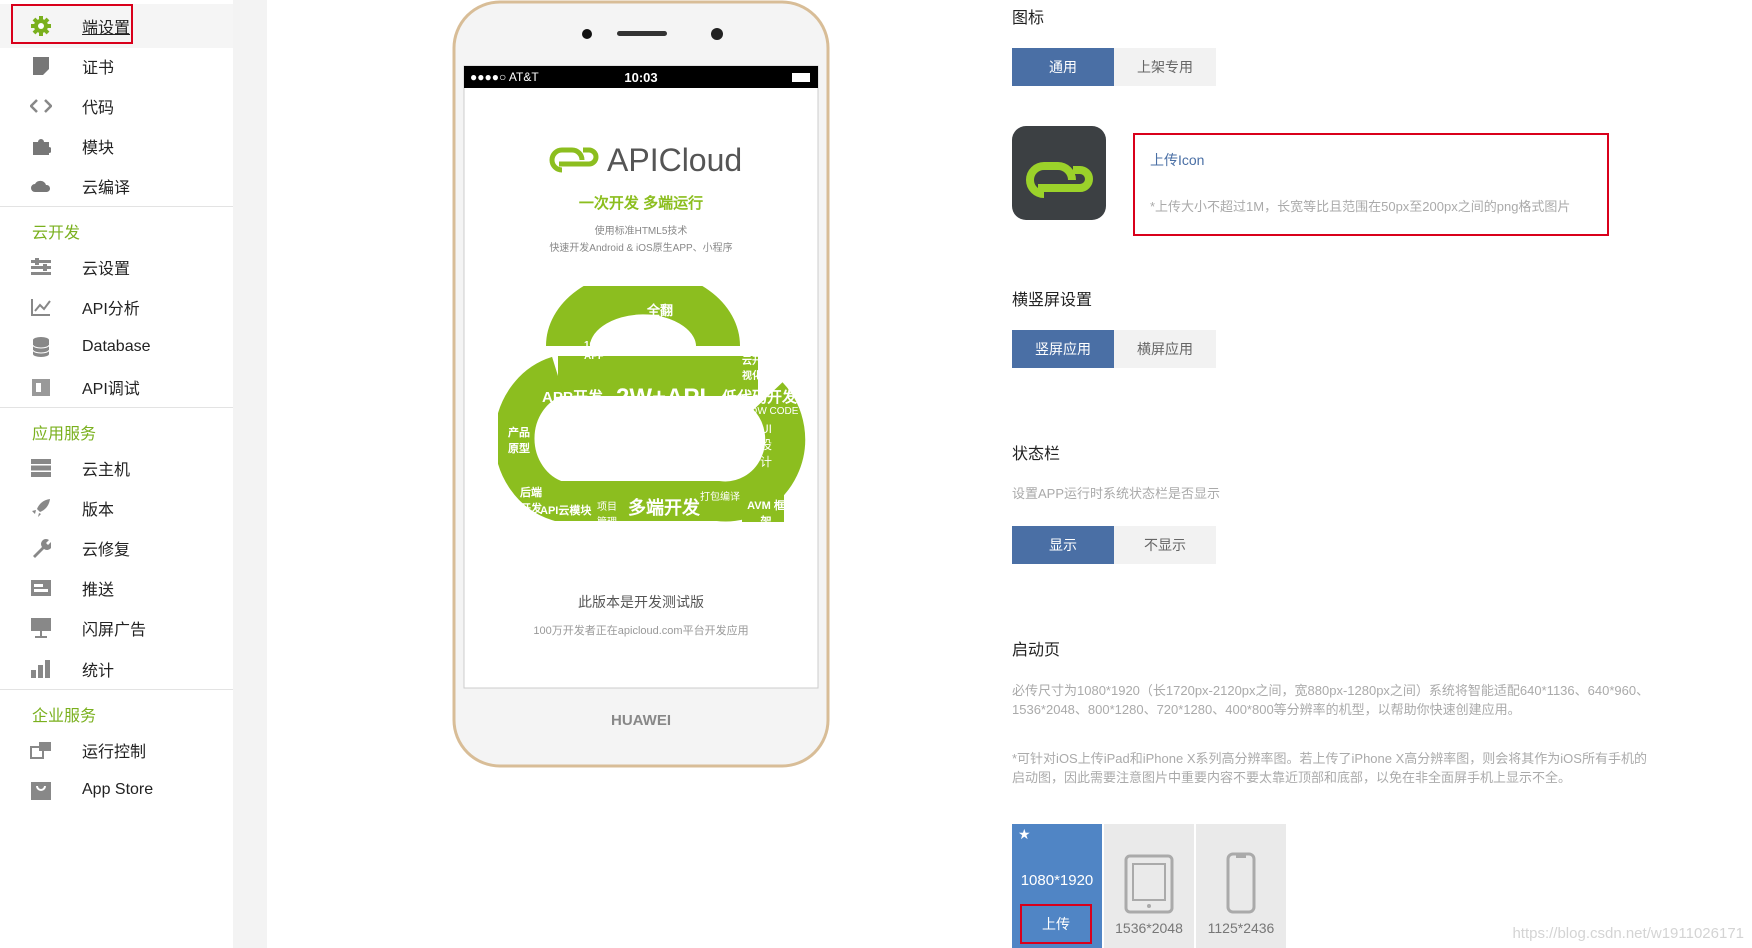 This screenshot has width=1752, height=948. Describe the element at coordinates (41, 146) in the screenshot. I see `puzzle-icon` at that location.